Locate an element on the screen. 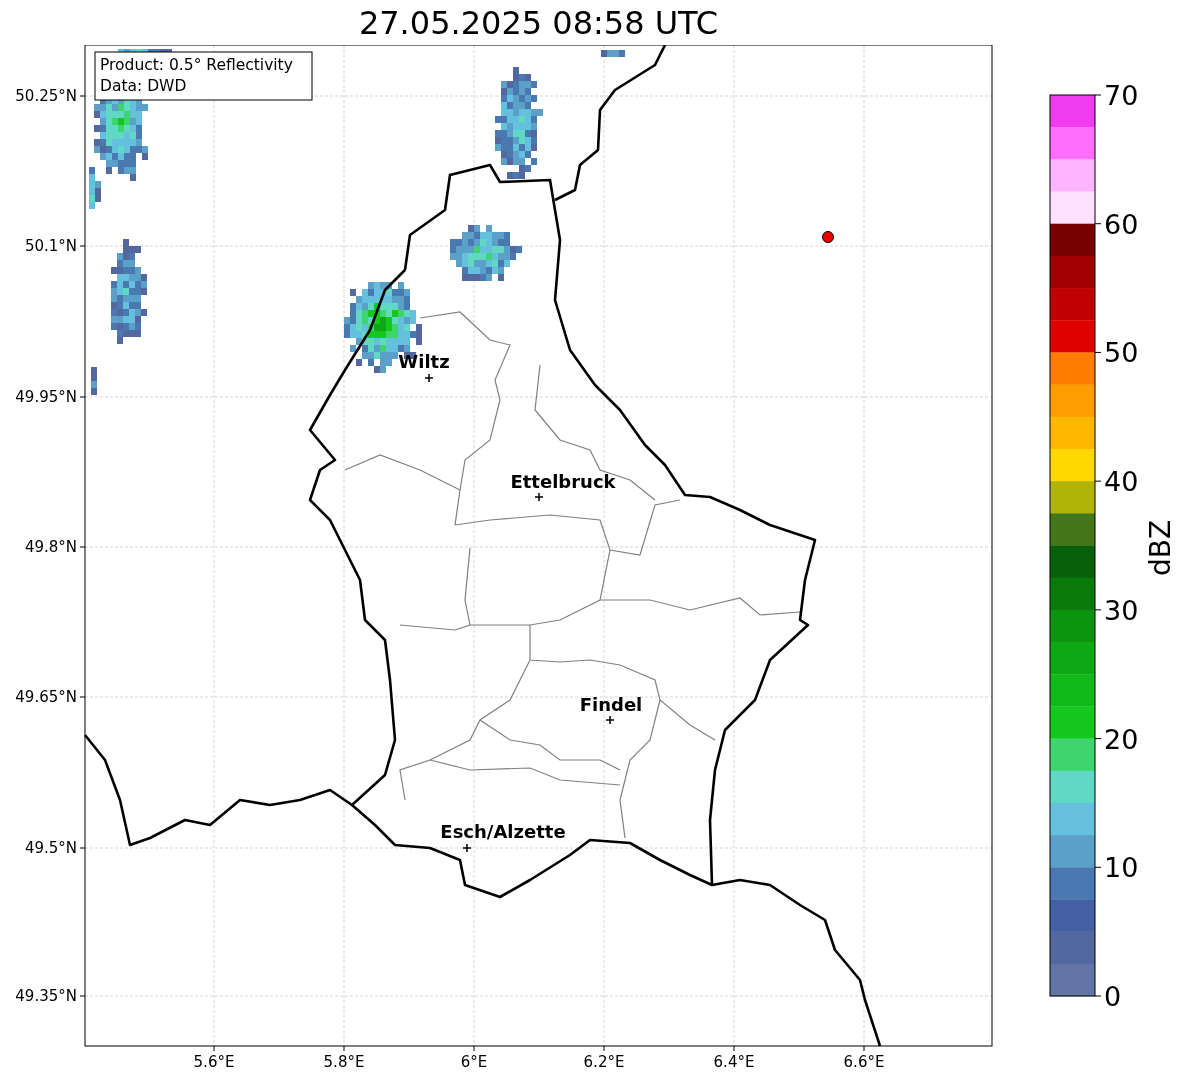 This screenshot has width=1184, height=1081. axis-tick-label: 49.35°N is located at coordinates (46, 996).